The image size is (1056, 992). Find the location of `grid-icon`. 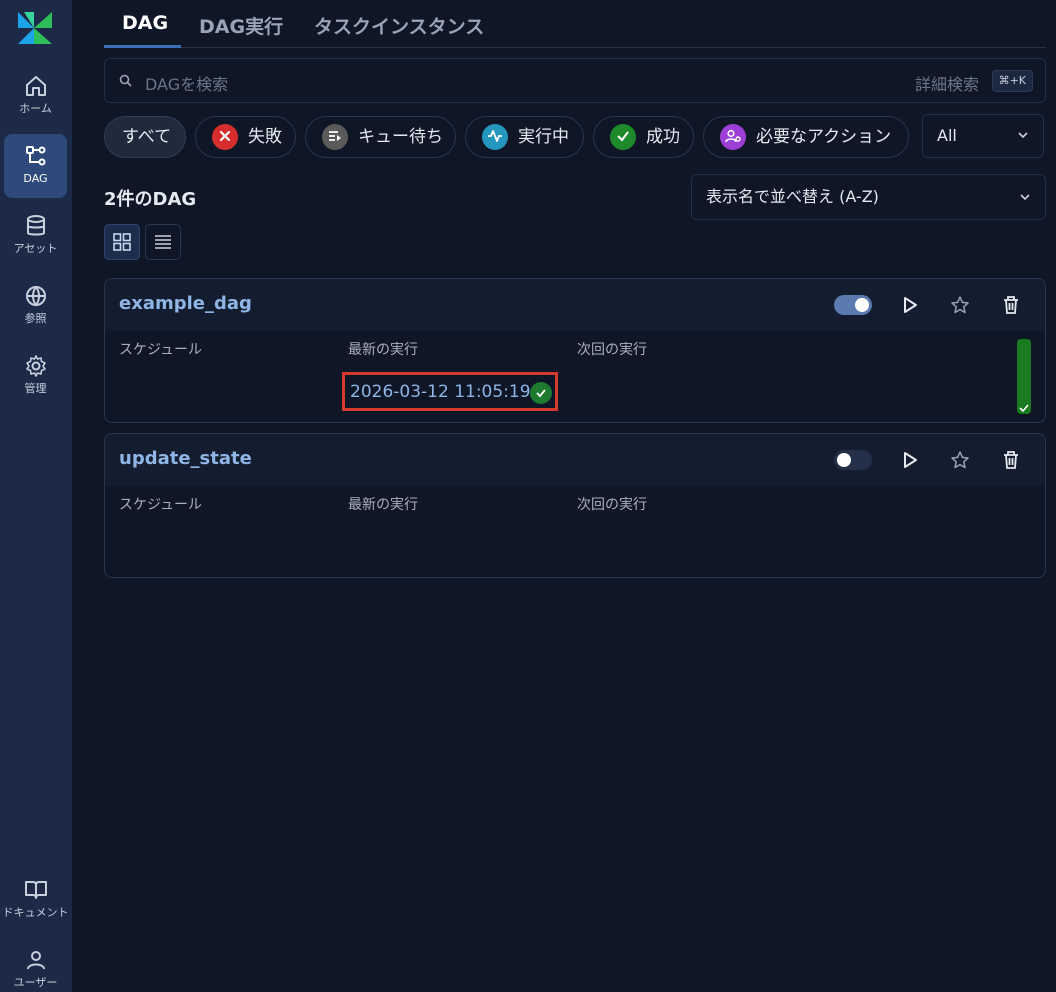

grid-icon is located at coordinates (122, 242).